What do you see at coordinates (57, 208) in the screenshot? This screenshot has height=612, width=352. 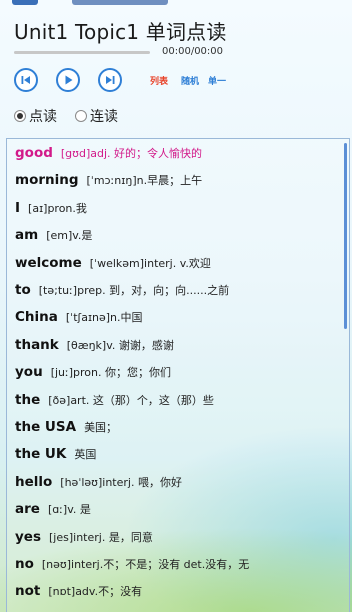 I see `word-definition: [aɪ]pron.我` at bounding box center [57, 208].